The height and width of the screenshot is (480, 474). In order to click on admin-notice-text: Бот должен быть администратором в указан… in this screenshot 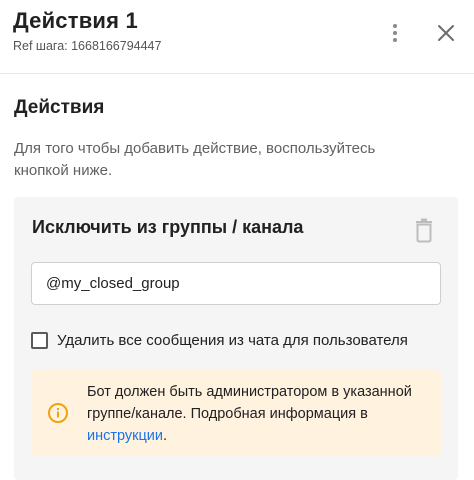, I will do `click(257, 414)`.